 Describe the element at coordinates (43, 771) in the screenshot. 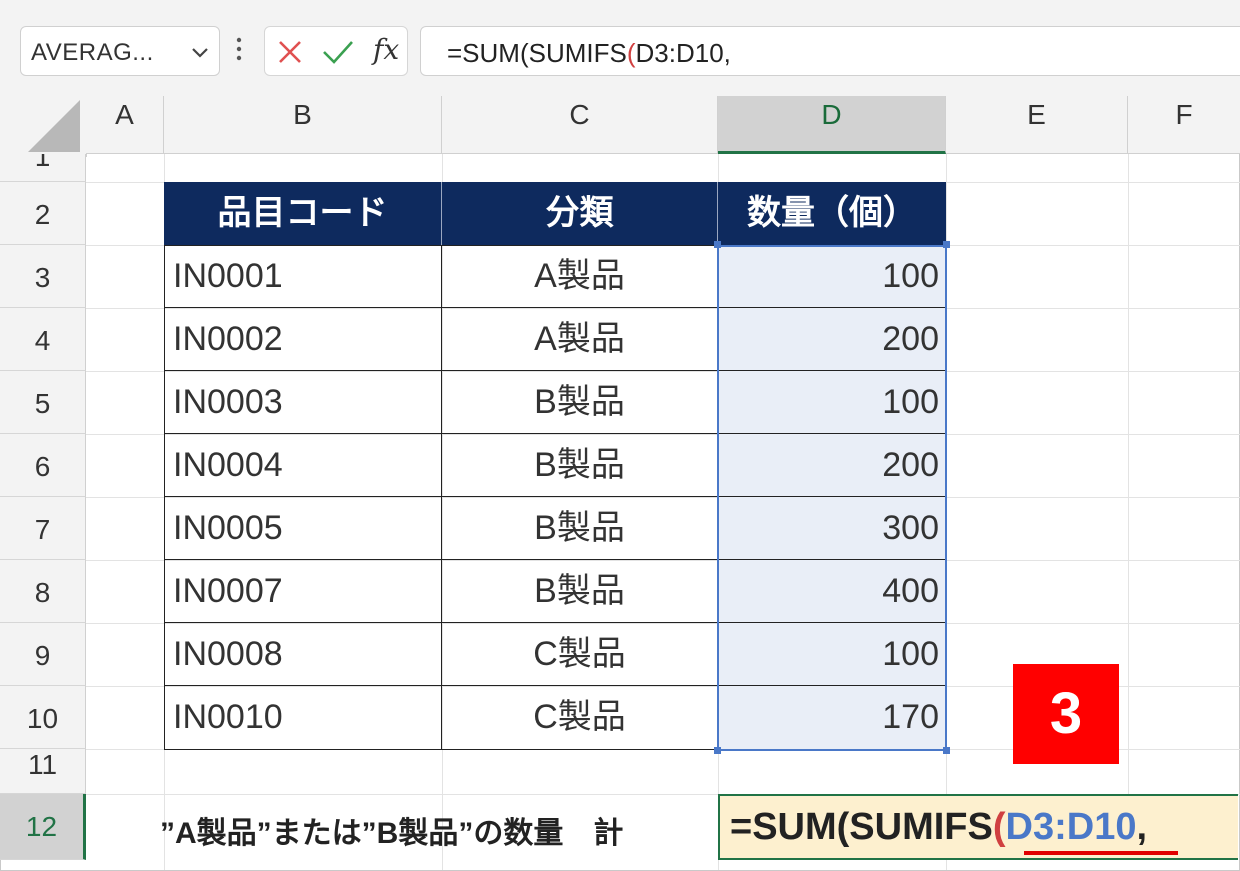

I see `row-header-11: 11` at that location.